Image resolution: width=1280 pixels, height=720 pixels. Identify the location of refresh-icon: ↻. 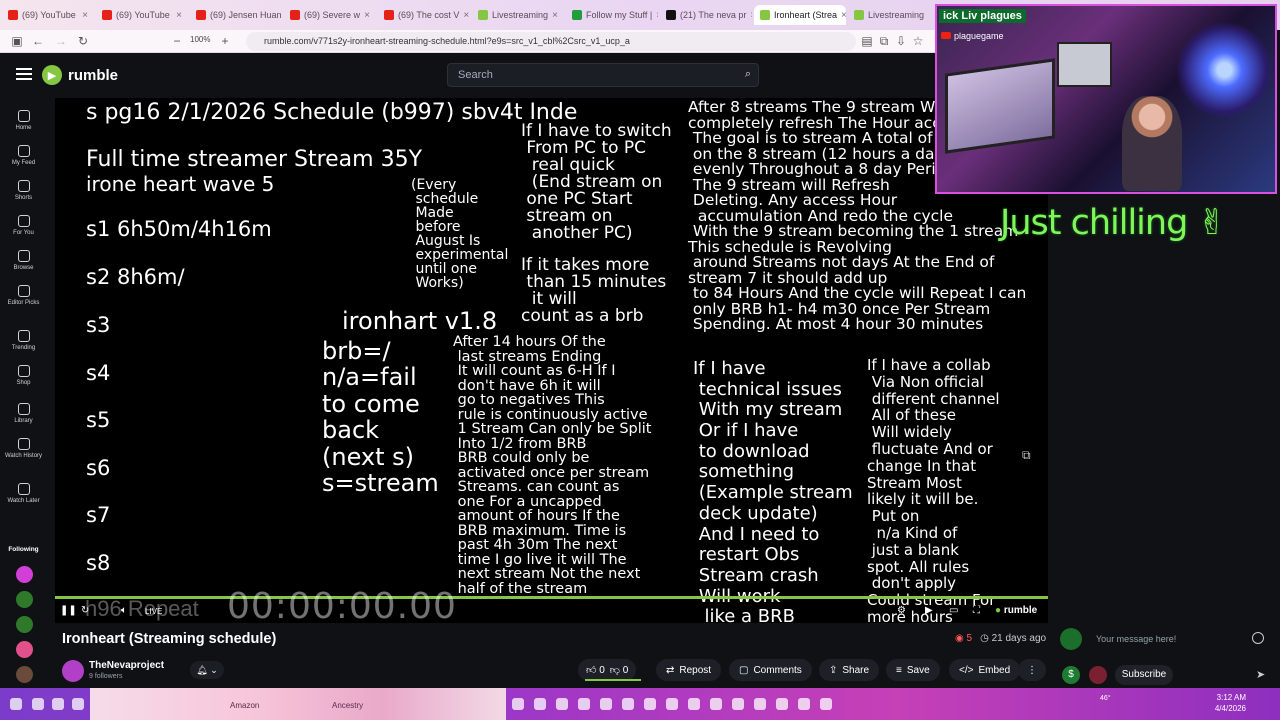
(83, 41).